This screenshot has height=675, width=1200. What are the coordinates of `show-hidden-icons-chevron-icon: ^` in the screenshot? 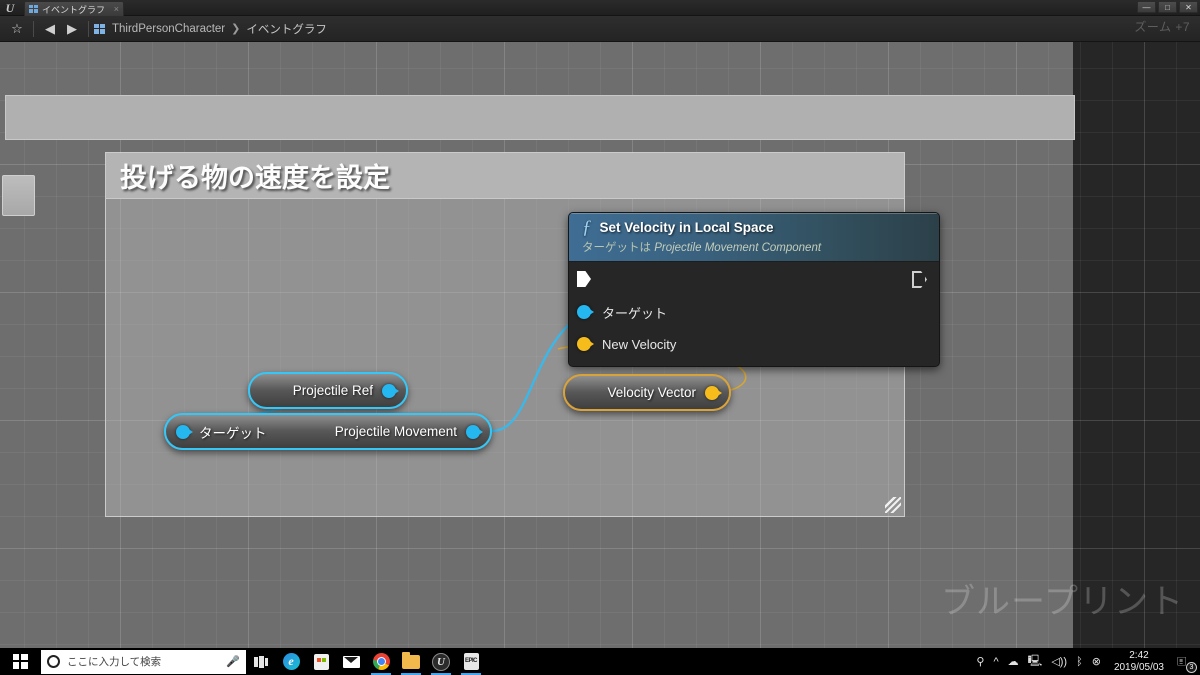 It's located at (995, 662).